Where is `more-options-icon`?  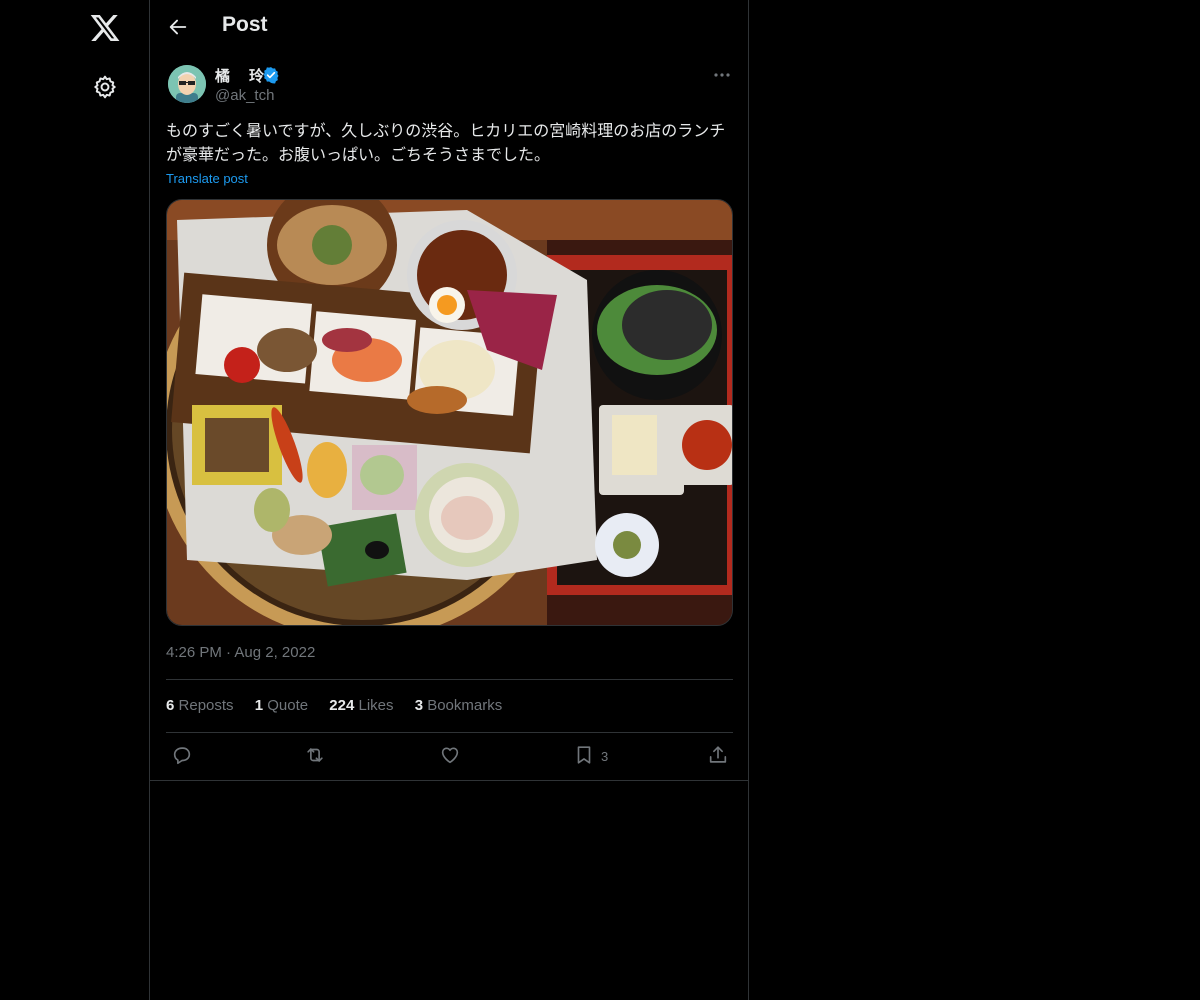 more-options-icon is located at coordinates (722, 75).